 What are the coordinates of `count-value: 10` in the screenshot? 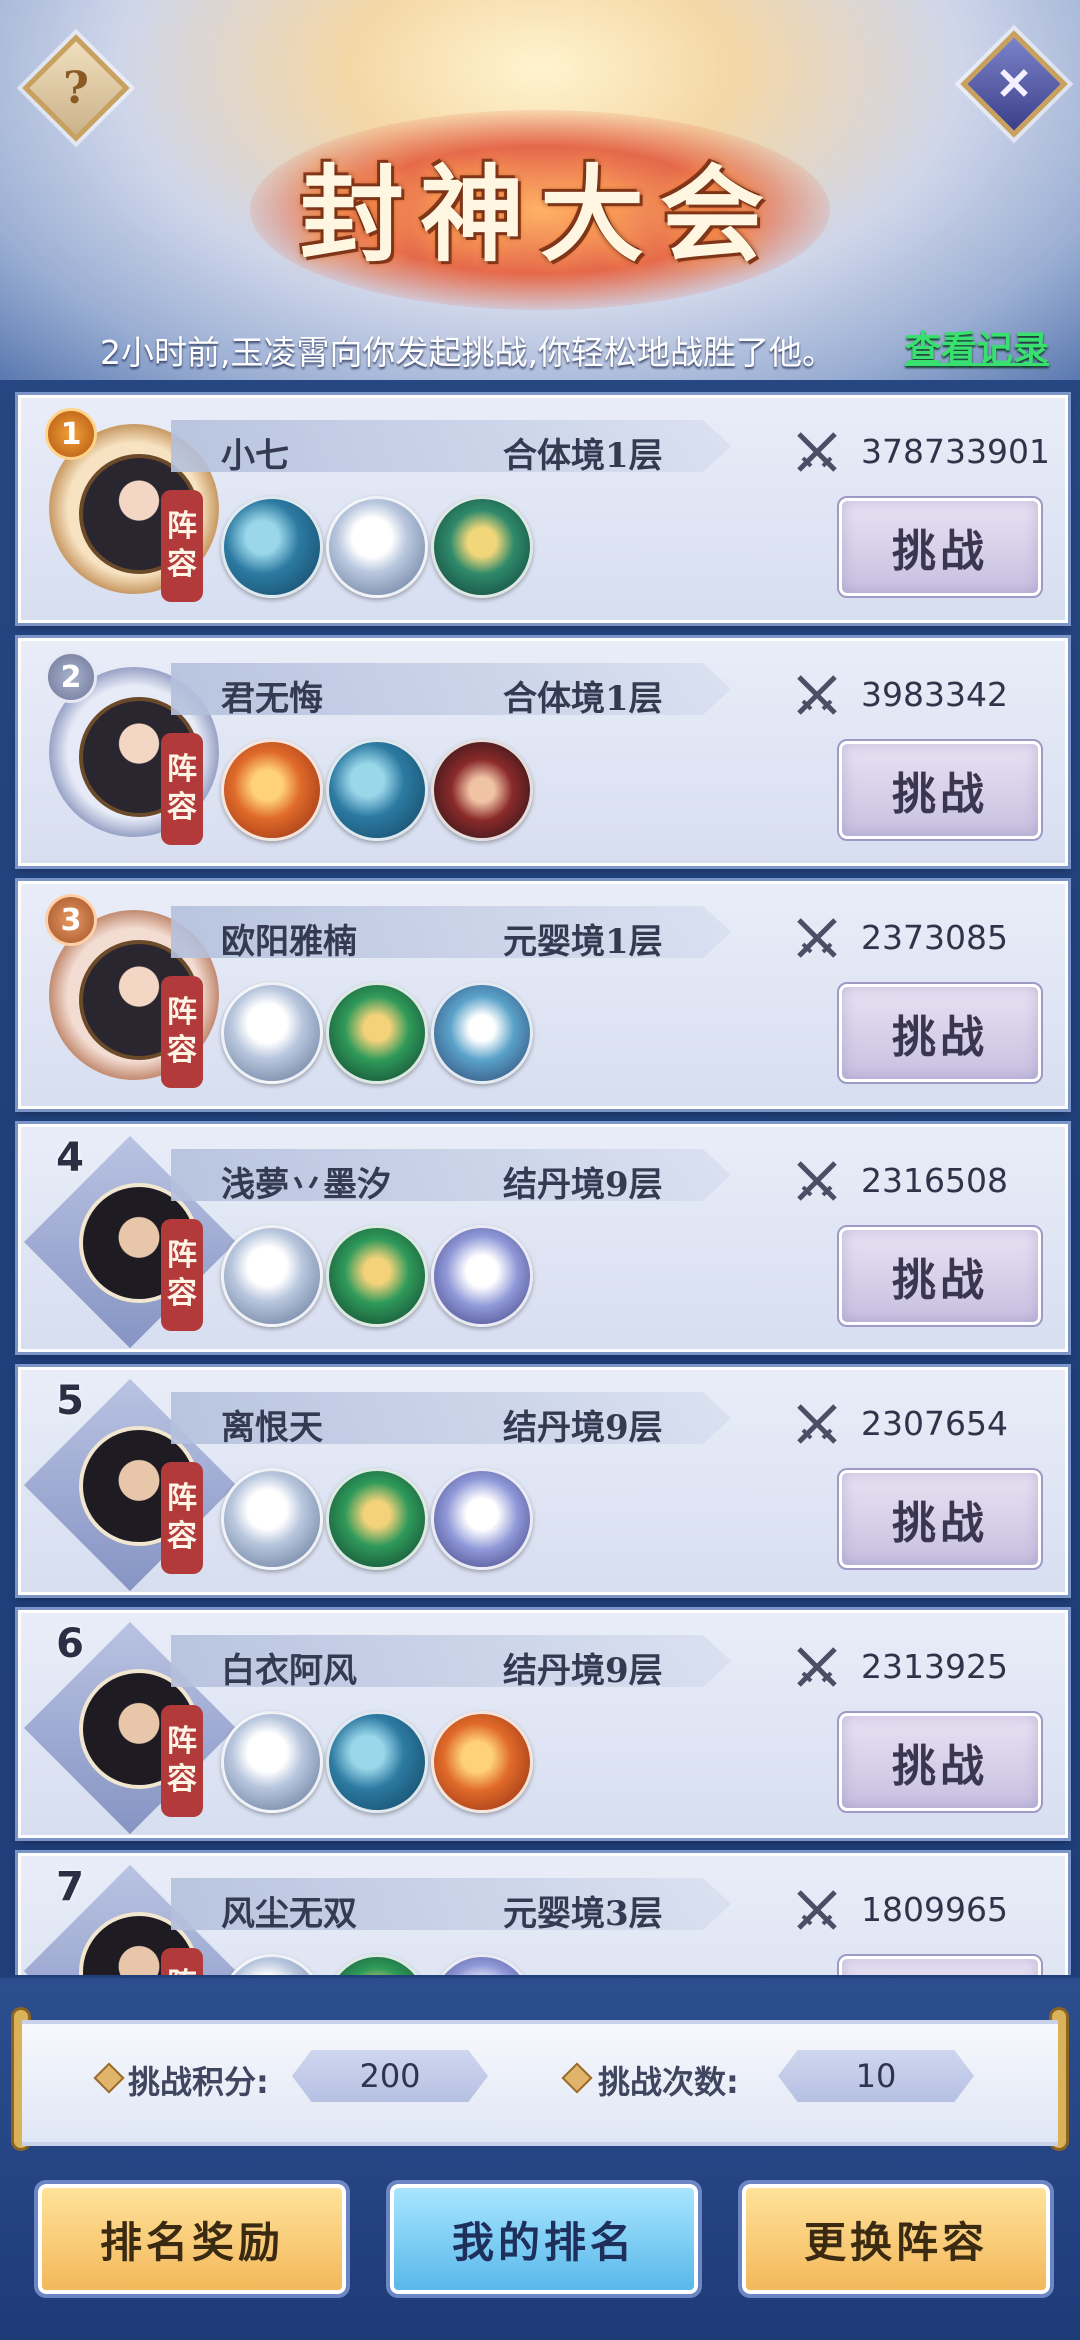 It's located at (876, 2076).